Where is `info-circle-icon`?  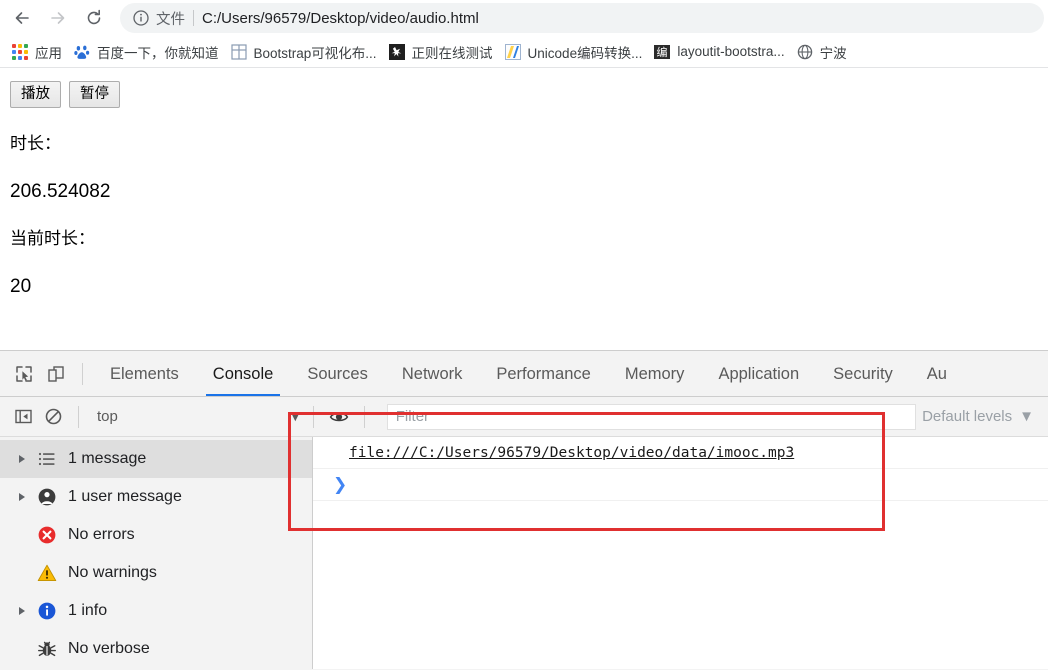
info-circle-icon is located at coordinates (141, 18).